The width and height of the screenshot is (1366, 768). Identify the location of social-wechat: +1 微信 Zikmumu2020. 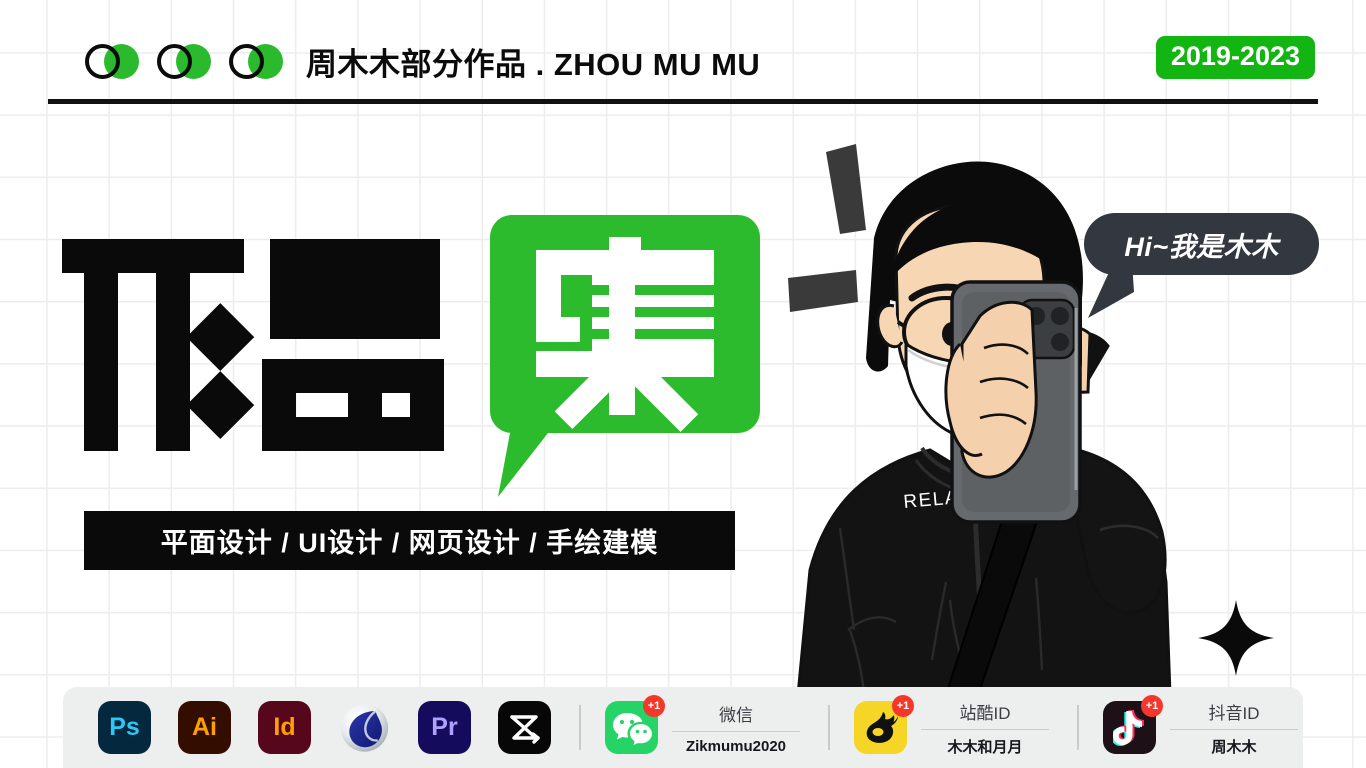
(702, 725).